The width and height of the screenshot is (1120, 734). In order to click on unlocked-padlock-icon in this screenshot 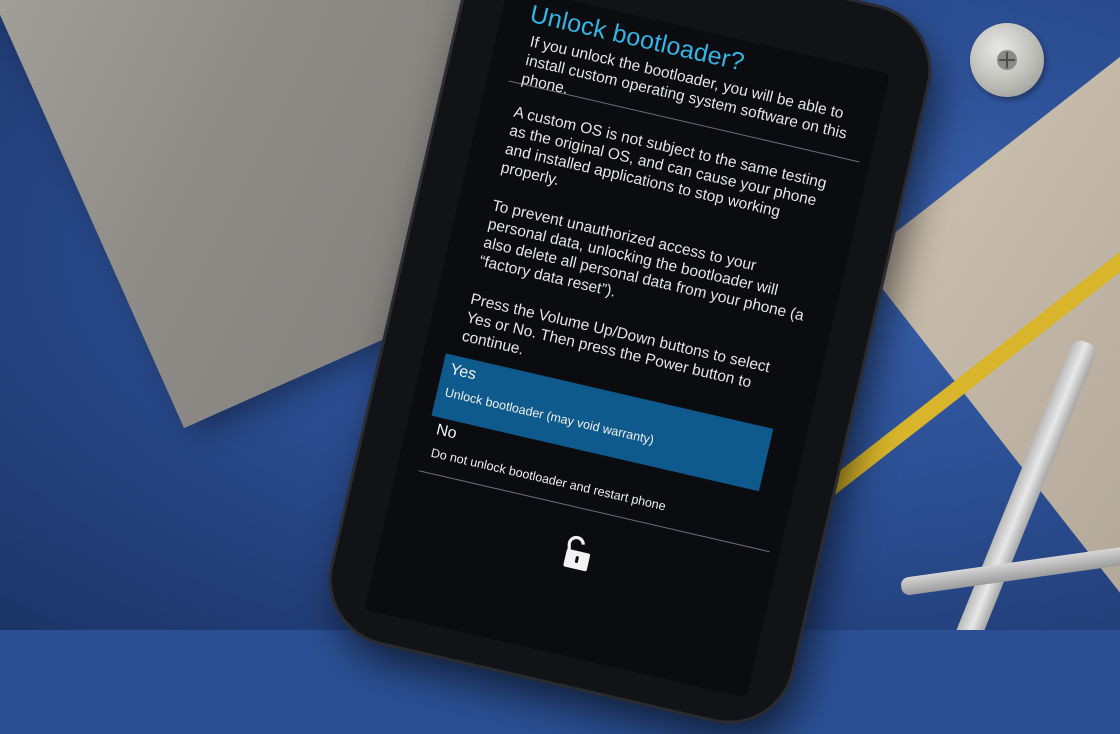, I will do `click(577, 553)`.